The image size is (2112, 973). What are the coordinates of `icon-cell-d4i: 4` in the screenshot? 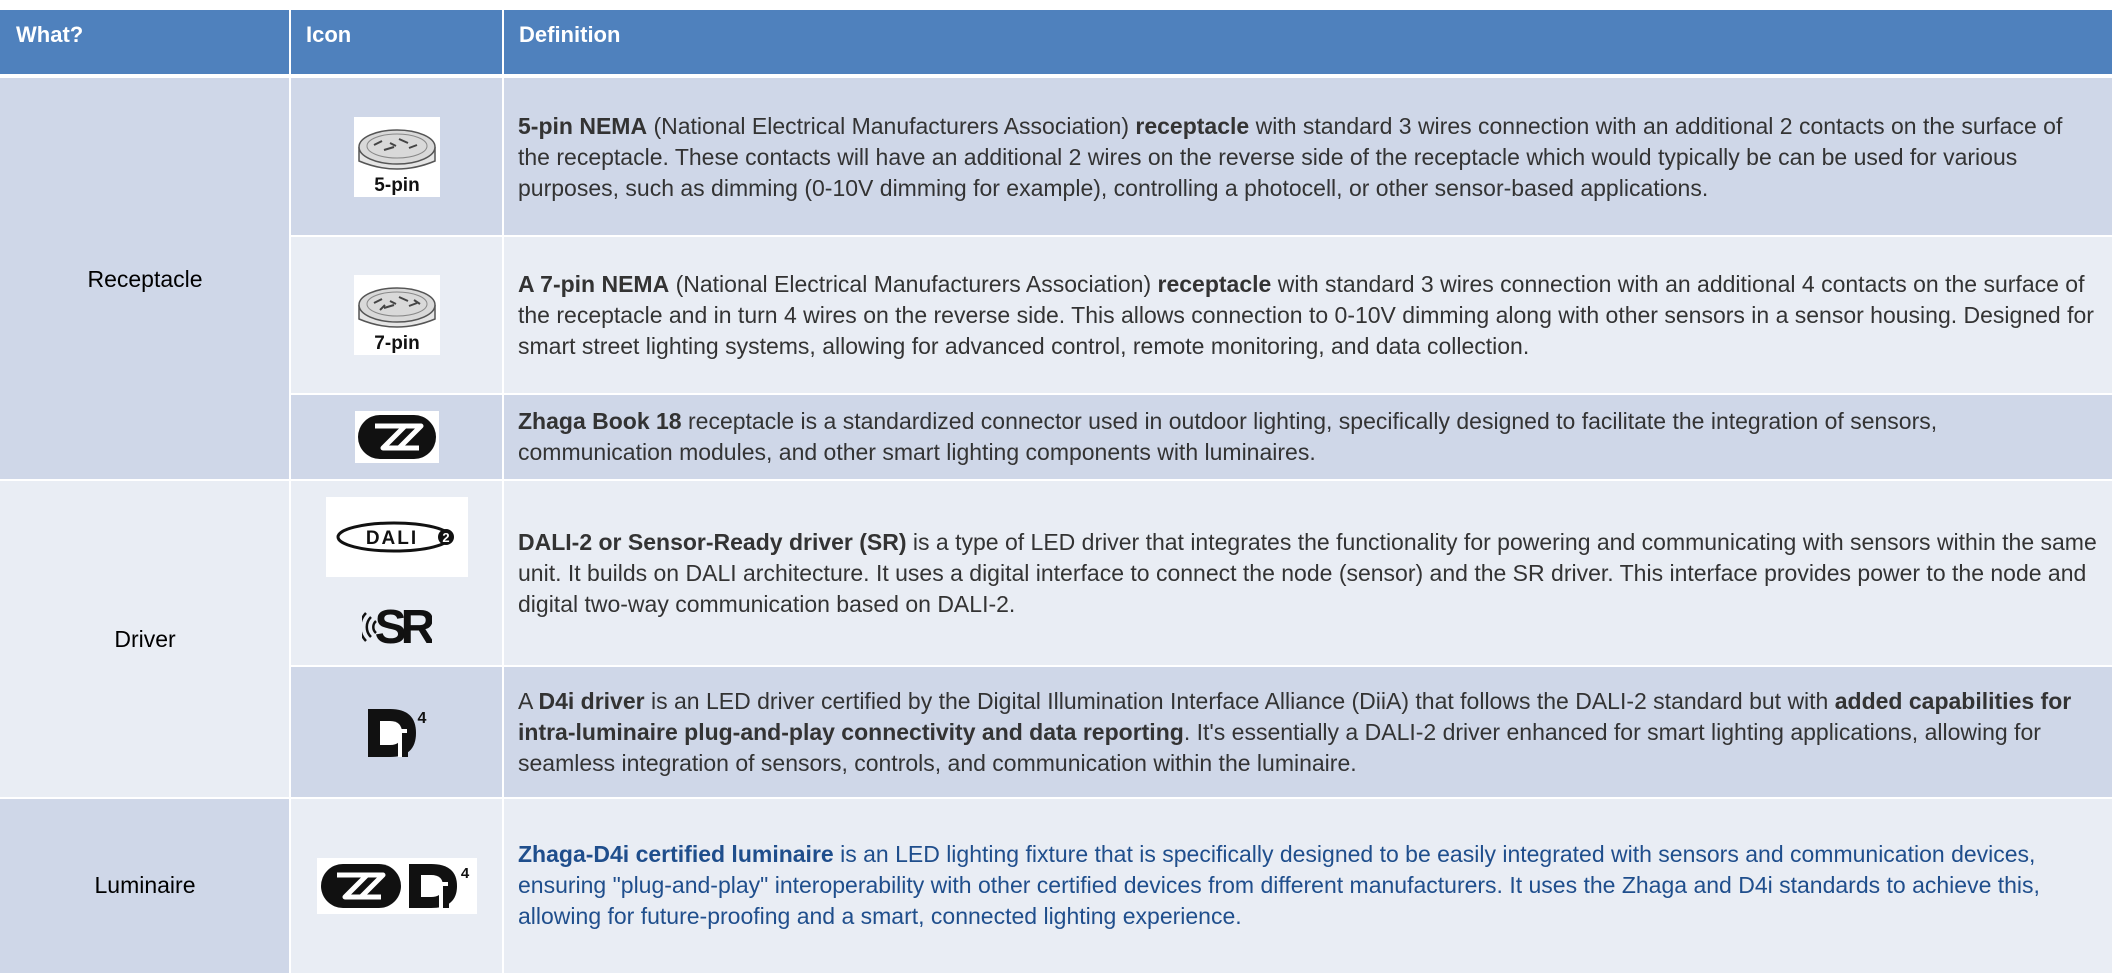 It's located at (396, 732).